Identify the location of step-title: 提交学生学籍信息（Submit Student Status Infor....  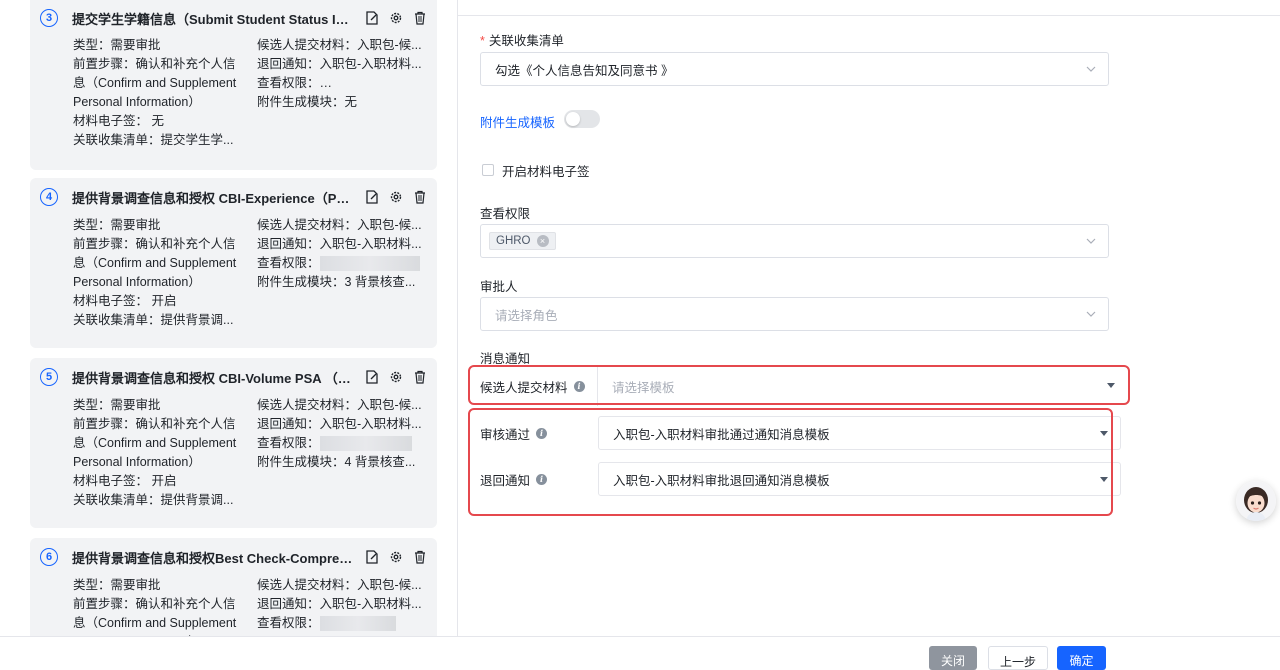
(213, 19).